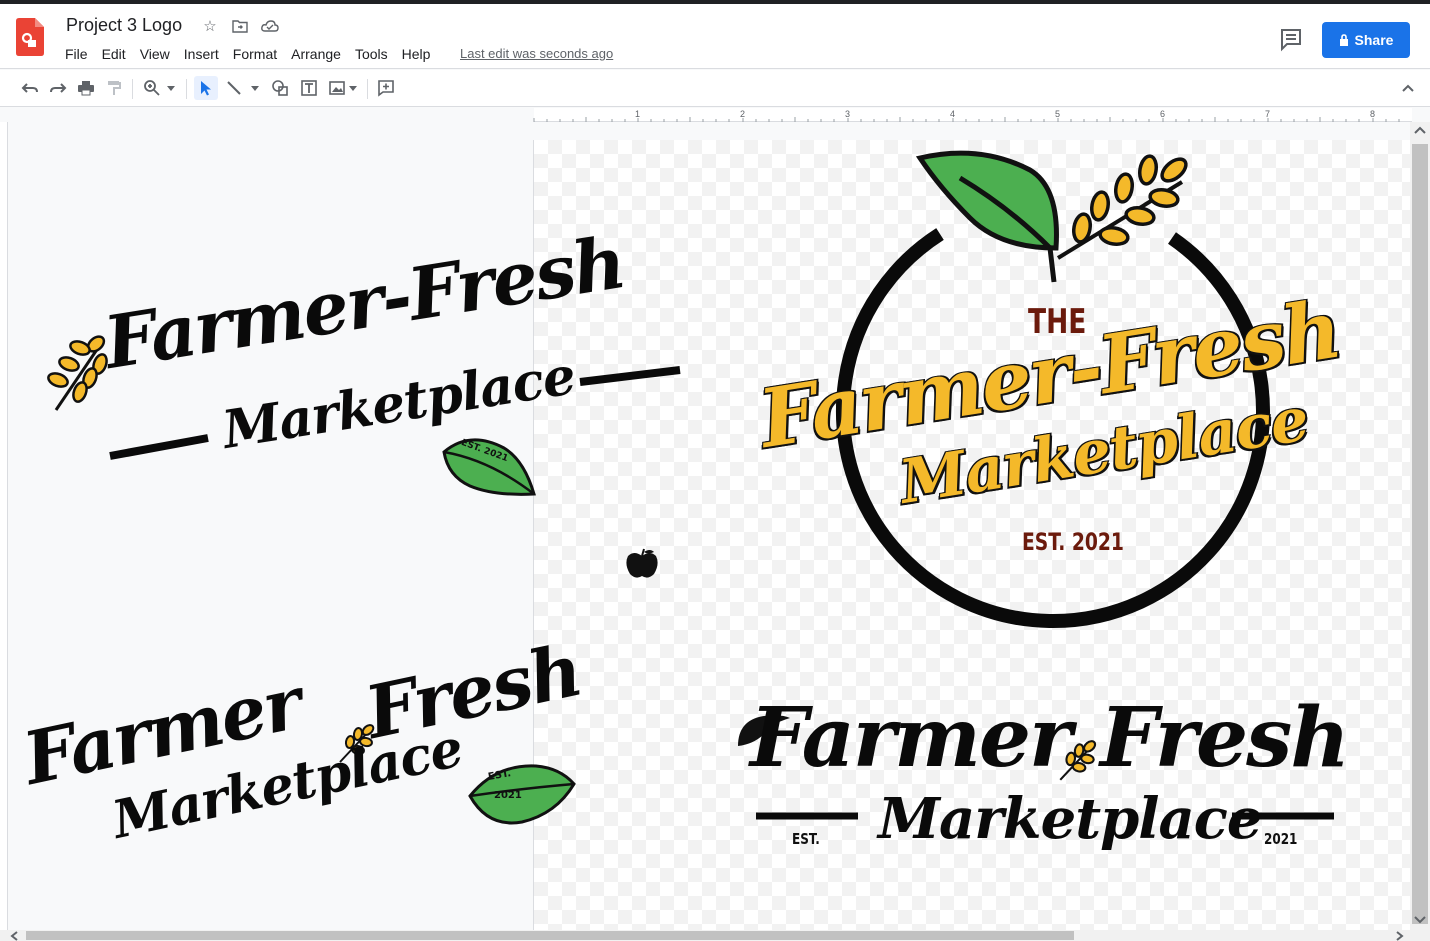 The height and width of the screenshot is (941, 1430). Describe the element at coordinates (155, 54) in the screenshot. I see `menu-view: View` at that location.